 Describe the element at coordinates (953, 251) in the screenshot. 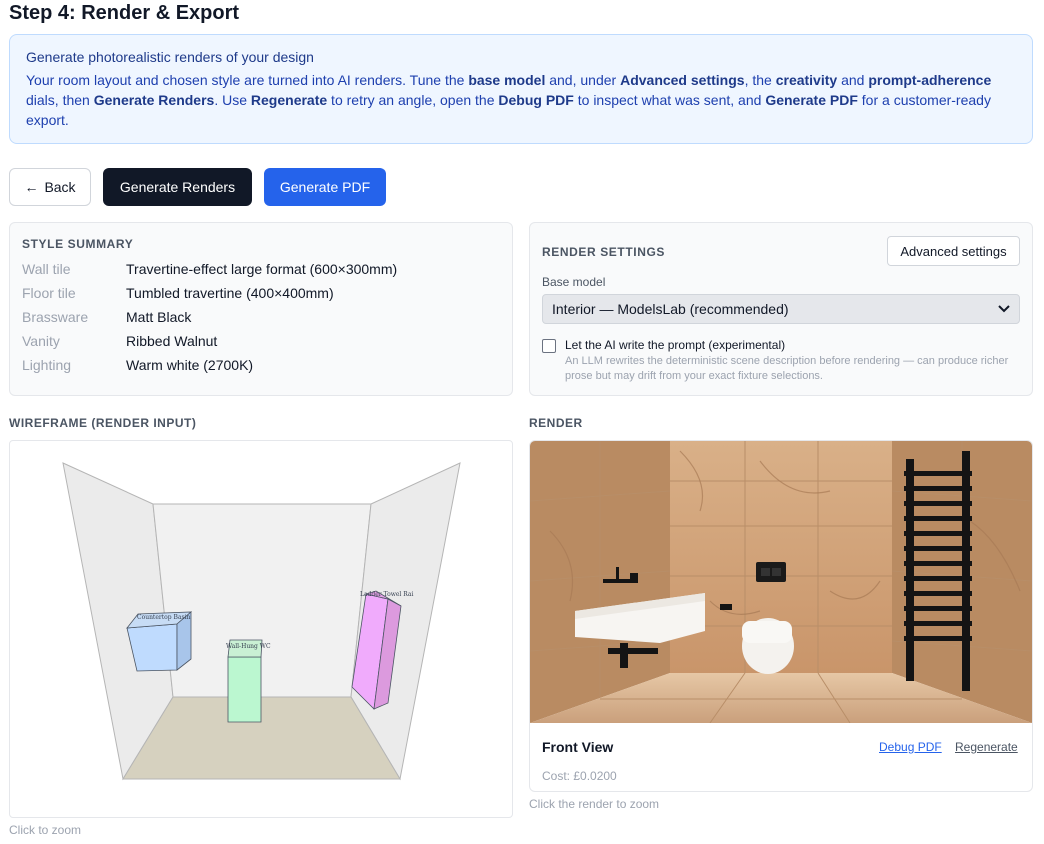

I see `advanced-settings-button: Advanced settings` at that location.